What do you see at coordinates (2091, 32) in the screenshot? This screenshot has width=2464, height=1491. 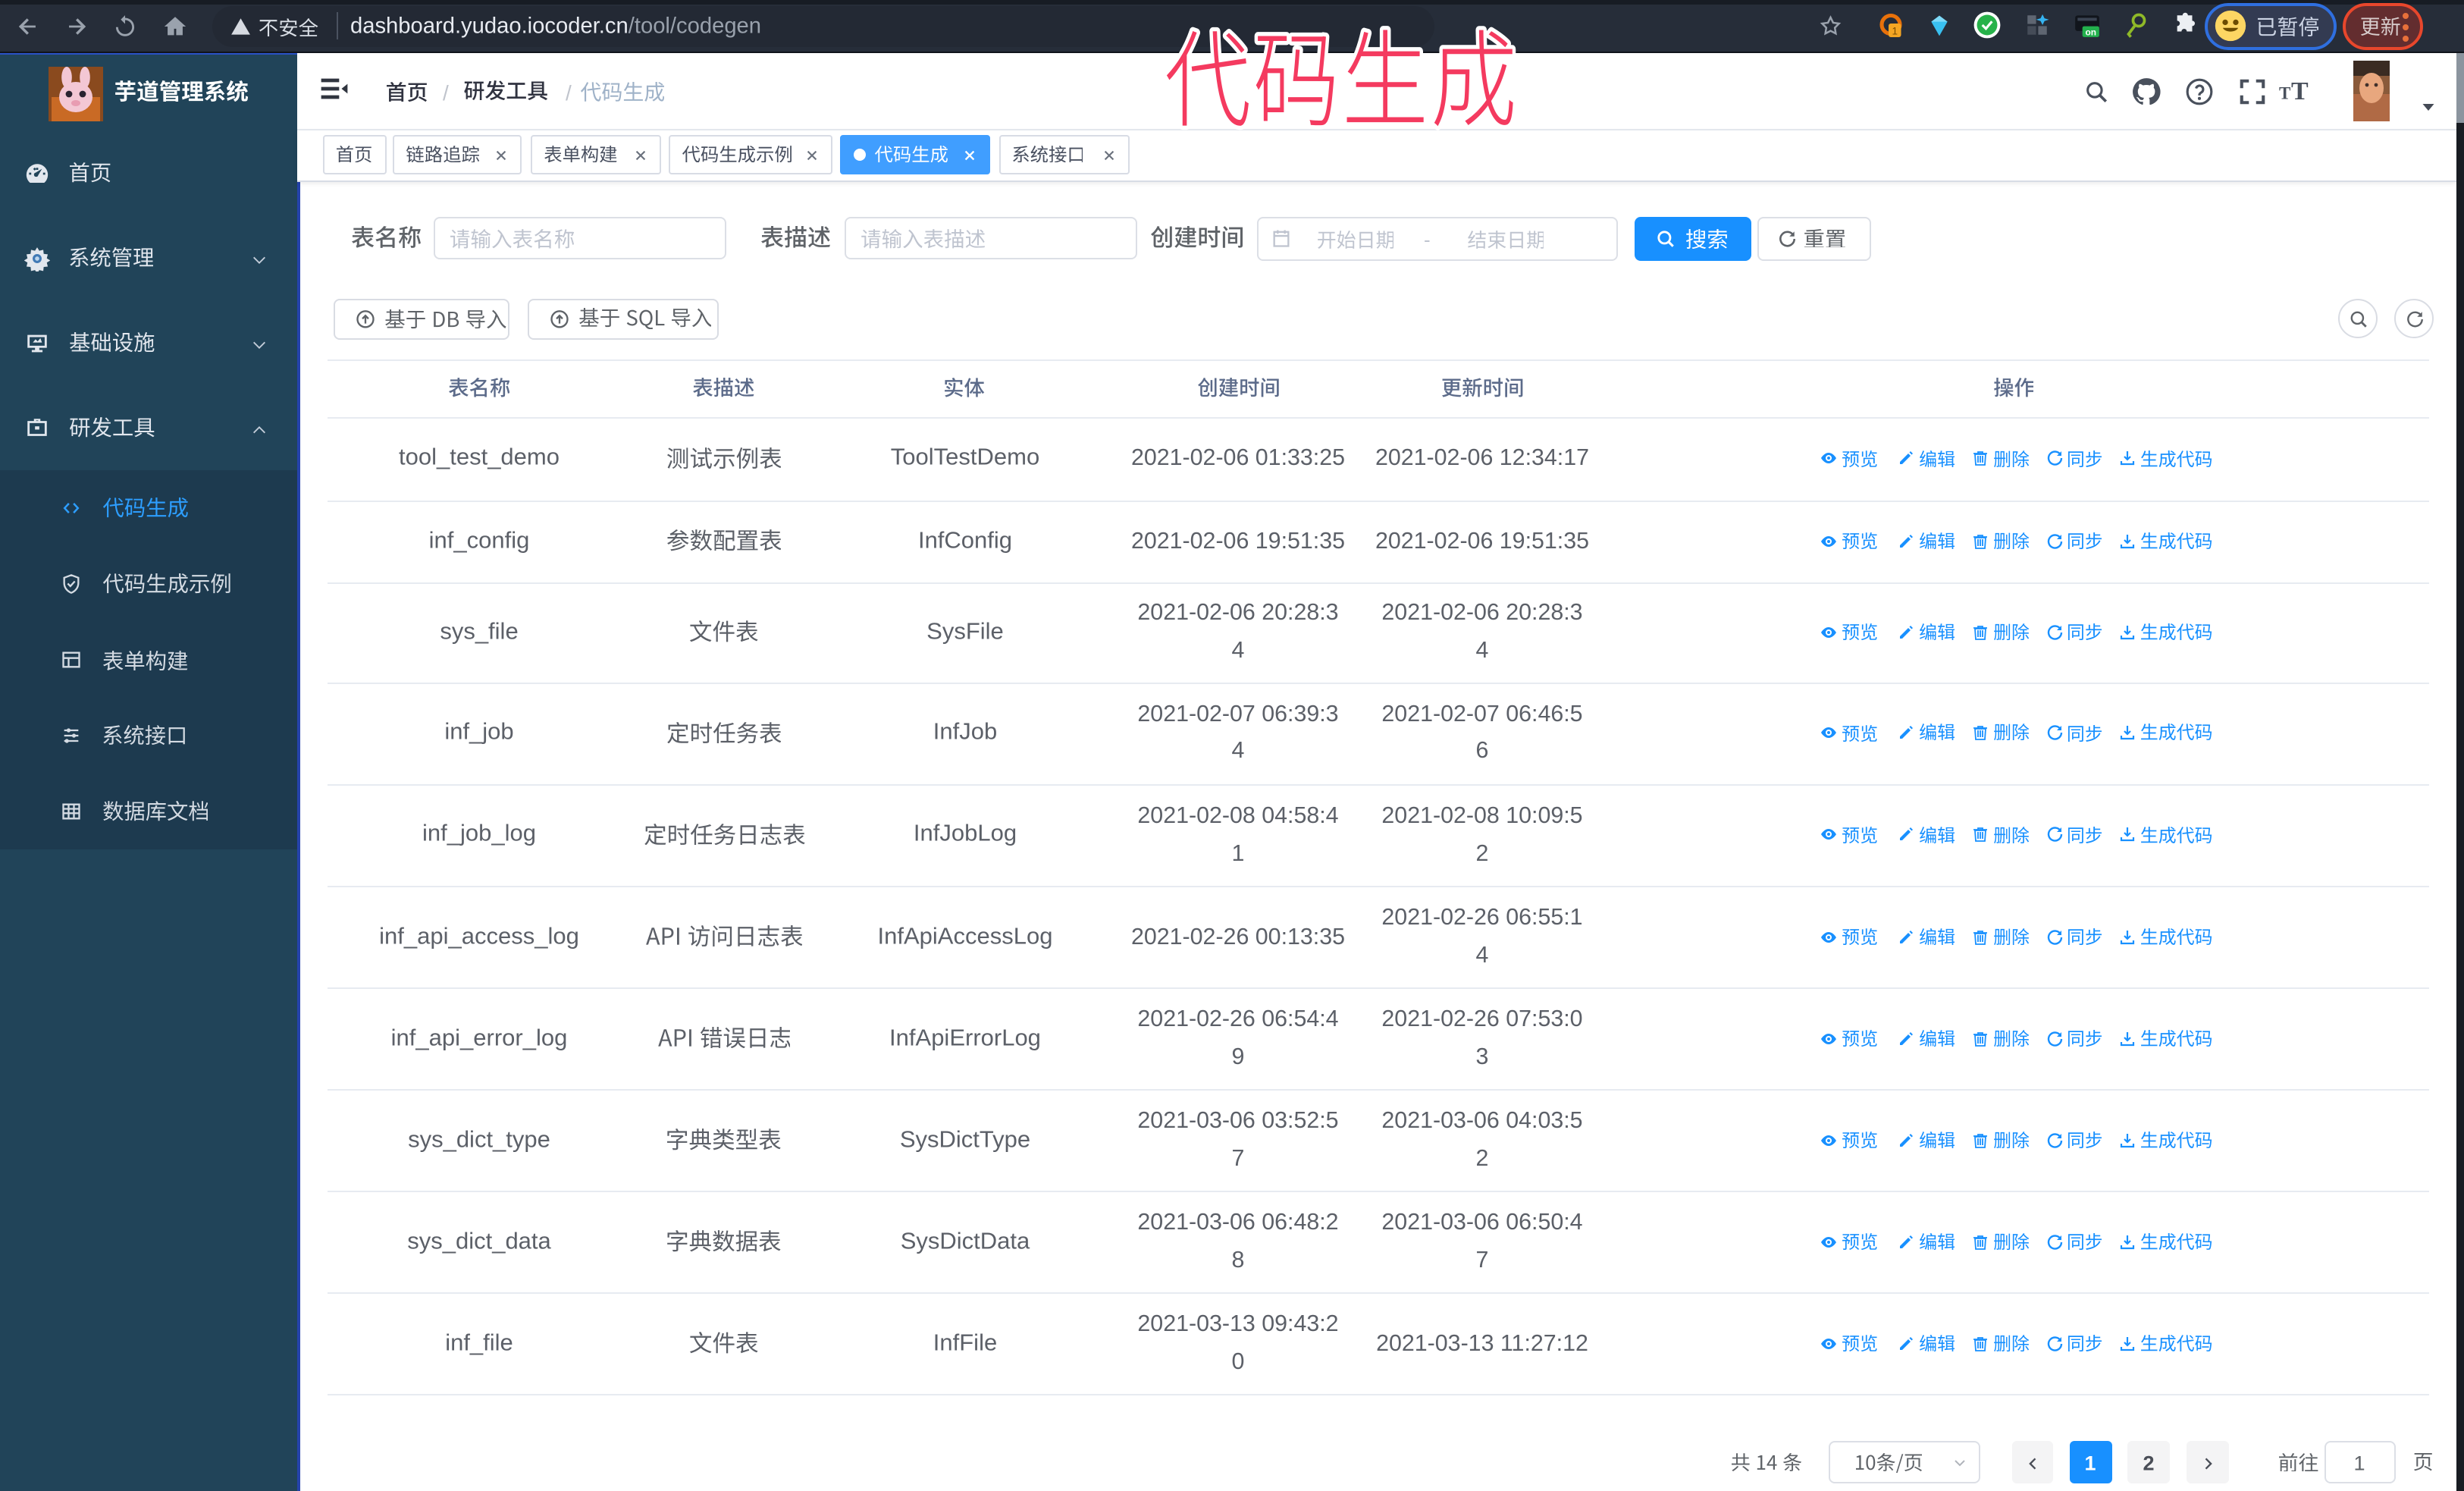 I see `svg-text: on` at bounding box center [2091, 32].